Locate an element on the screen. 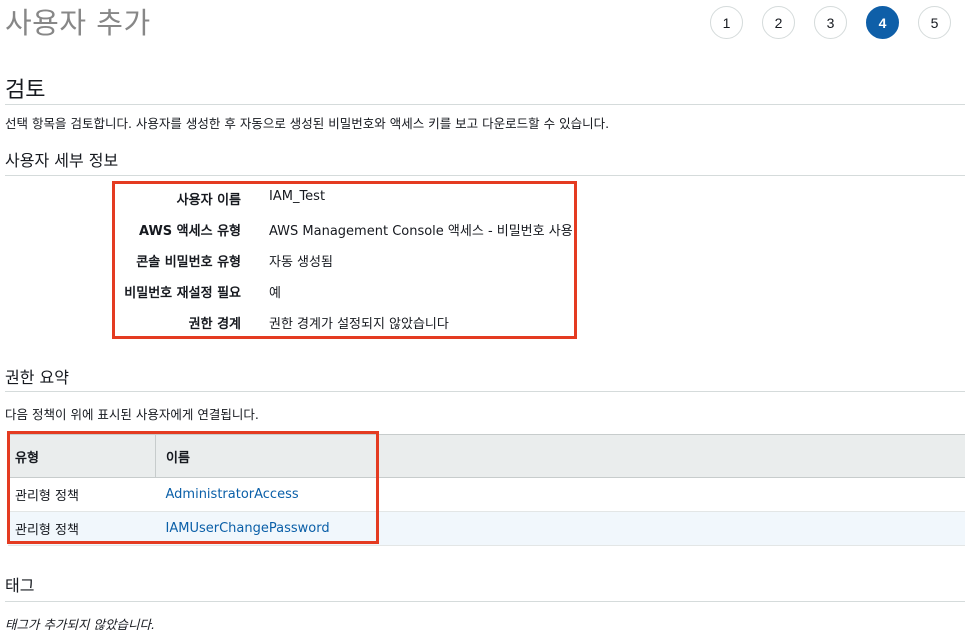  detail-row-password-reset: 비밀번호 재설정 필요 예 is located at coordinates (345, 291).